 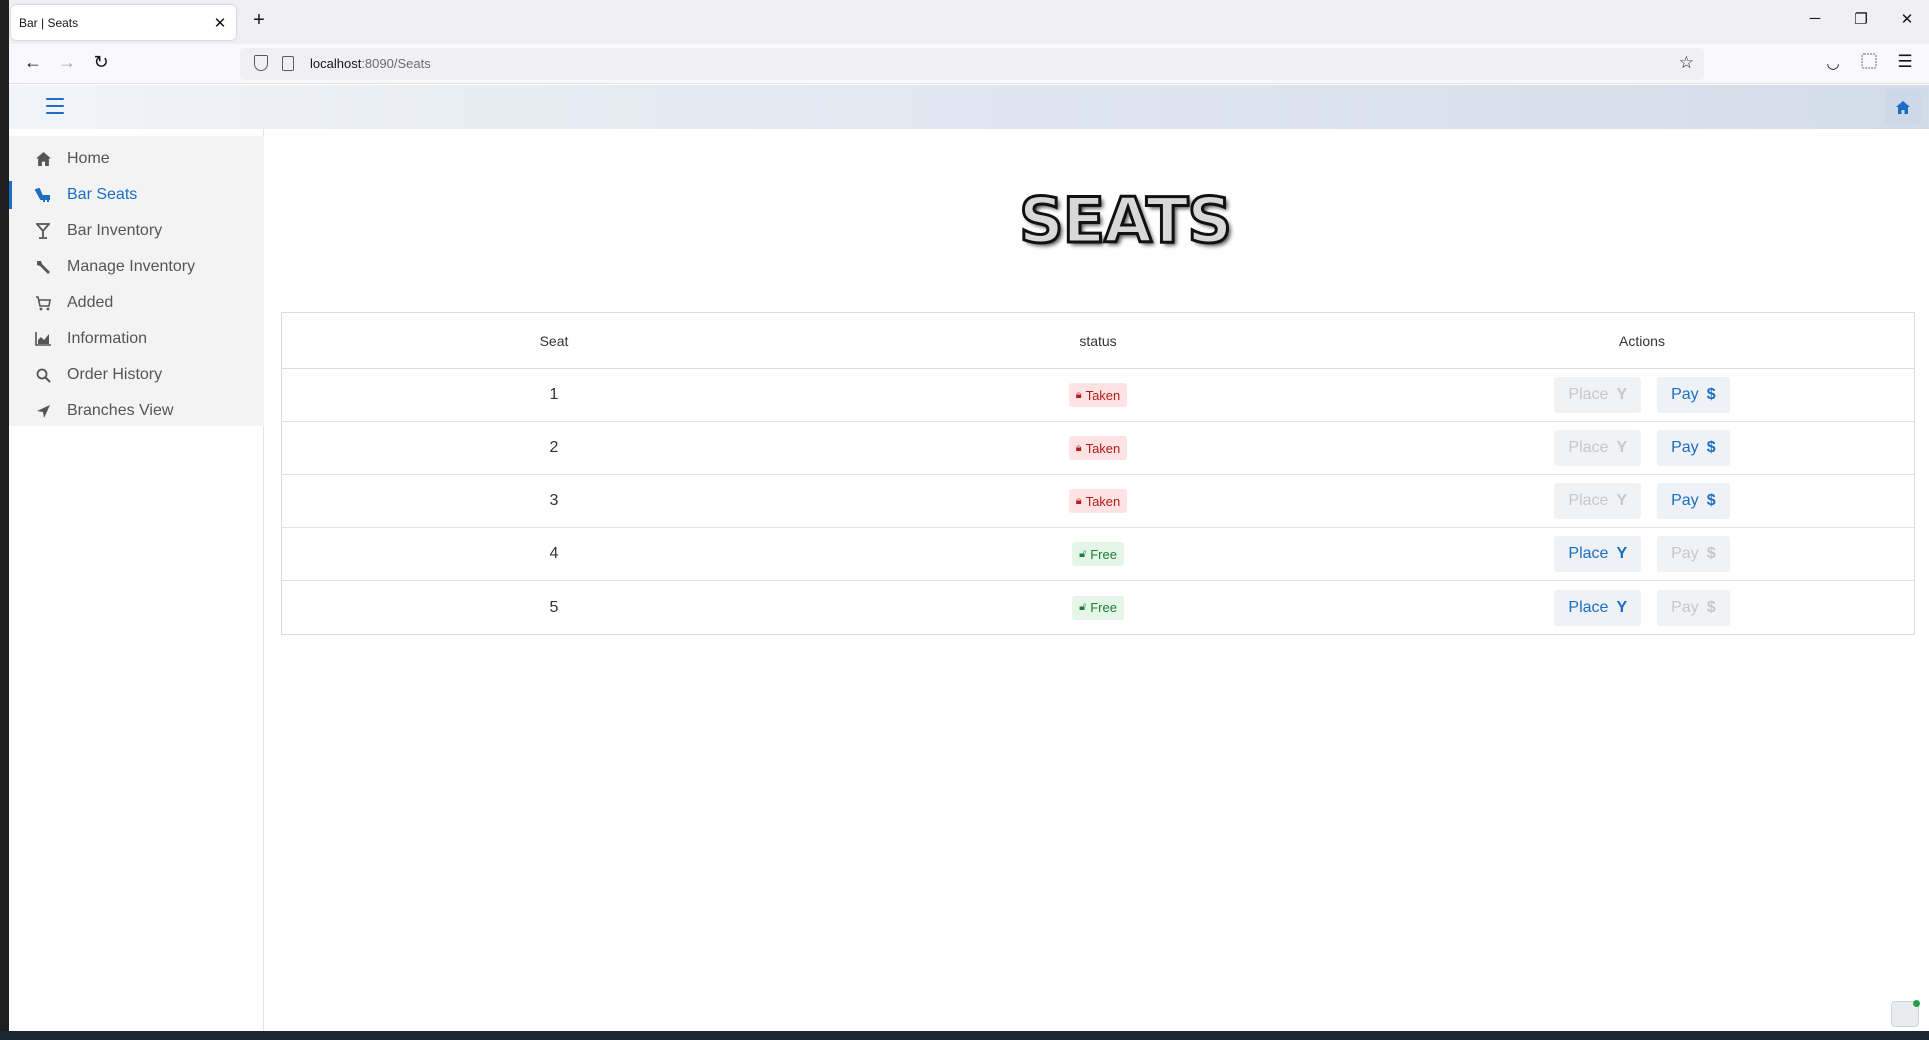 I want to click on chart-icon, so click(x=43, y=339).